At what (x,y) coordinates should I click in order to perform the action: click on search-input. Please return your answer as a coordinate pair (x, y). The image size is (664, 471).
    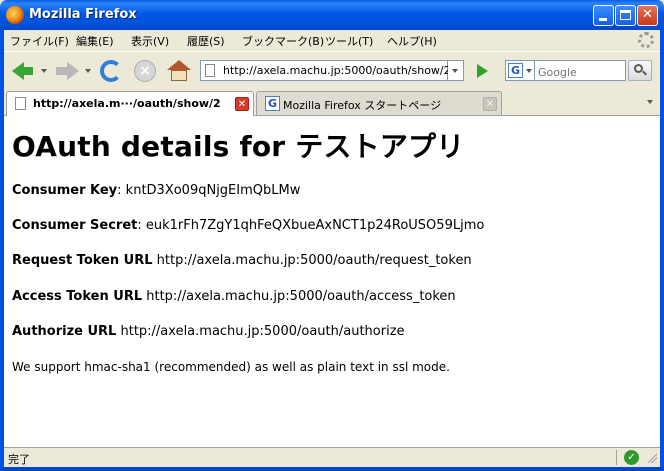
    Looking at the image, I should click on (580, 70).